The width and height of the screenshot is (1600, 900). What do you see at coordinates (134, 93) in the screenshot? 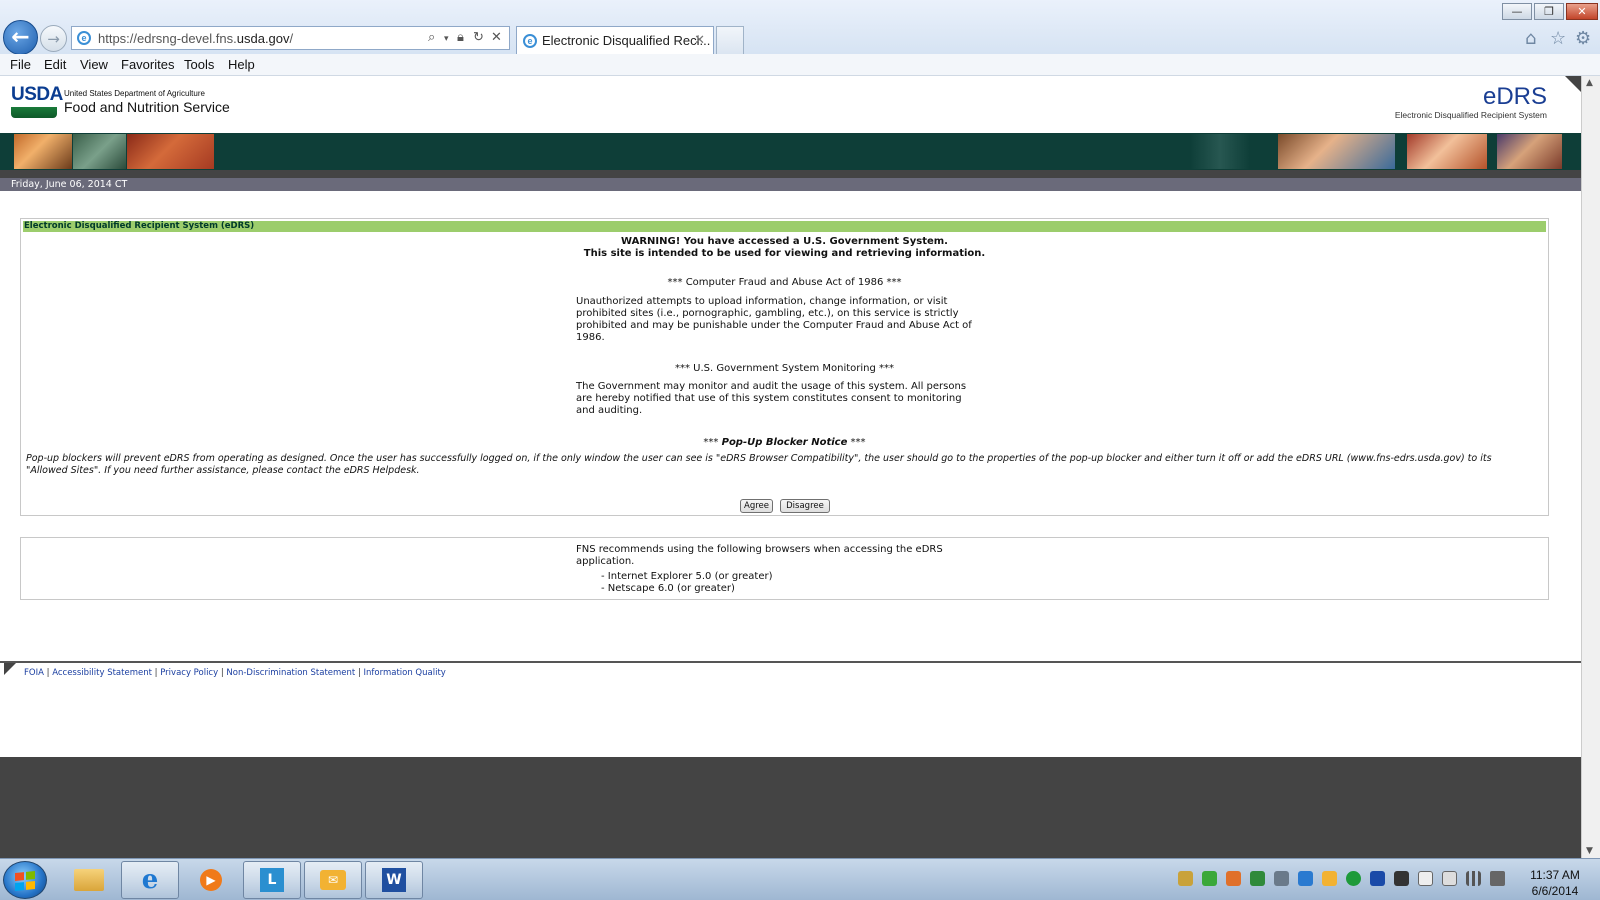
I see `department-name: United States Department of Agriculture` at bounding box center [134, 93].